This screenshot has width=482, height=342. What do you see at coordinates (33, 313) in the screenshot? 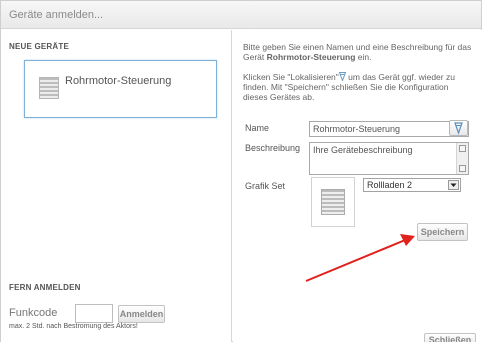
I see `funkcode-label: Funkcode` at bounding box center [33, 313].